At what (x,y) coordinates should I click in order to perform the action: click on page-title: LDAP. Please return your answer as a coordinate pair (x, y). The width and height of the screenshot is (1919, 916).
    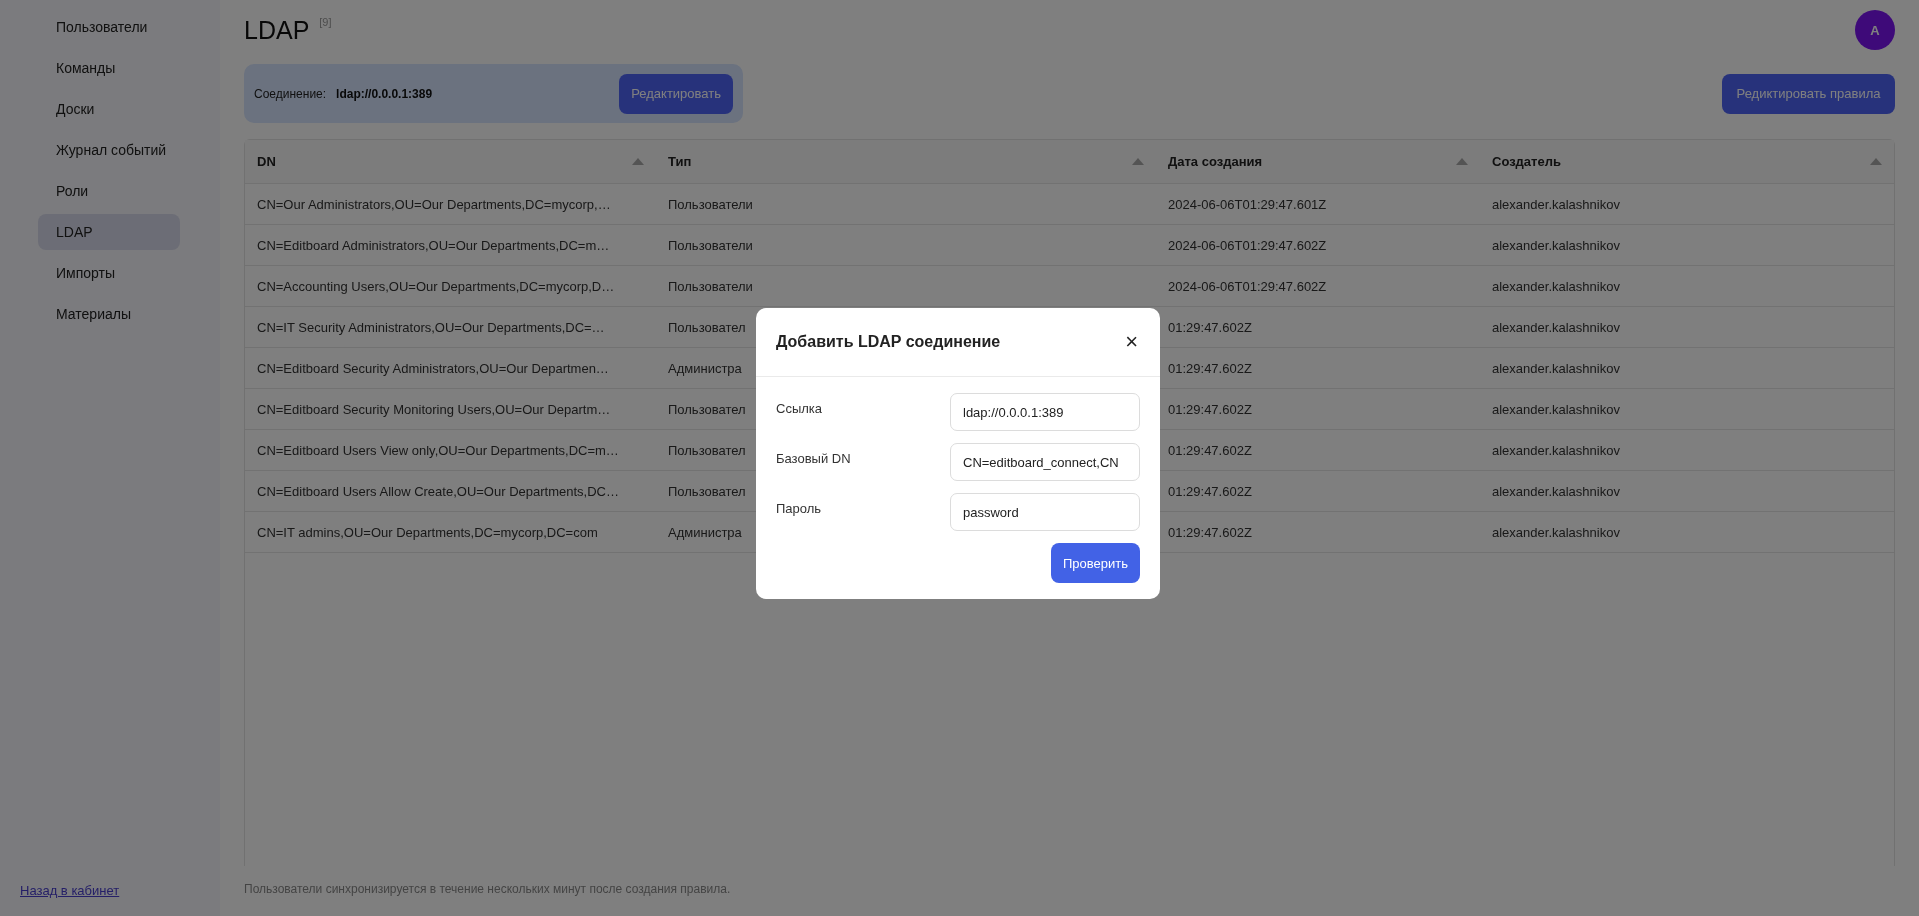
    Looking at the image, I should click on (277, 30).